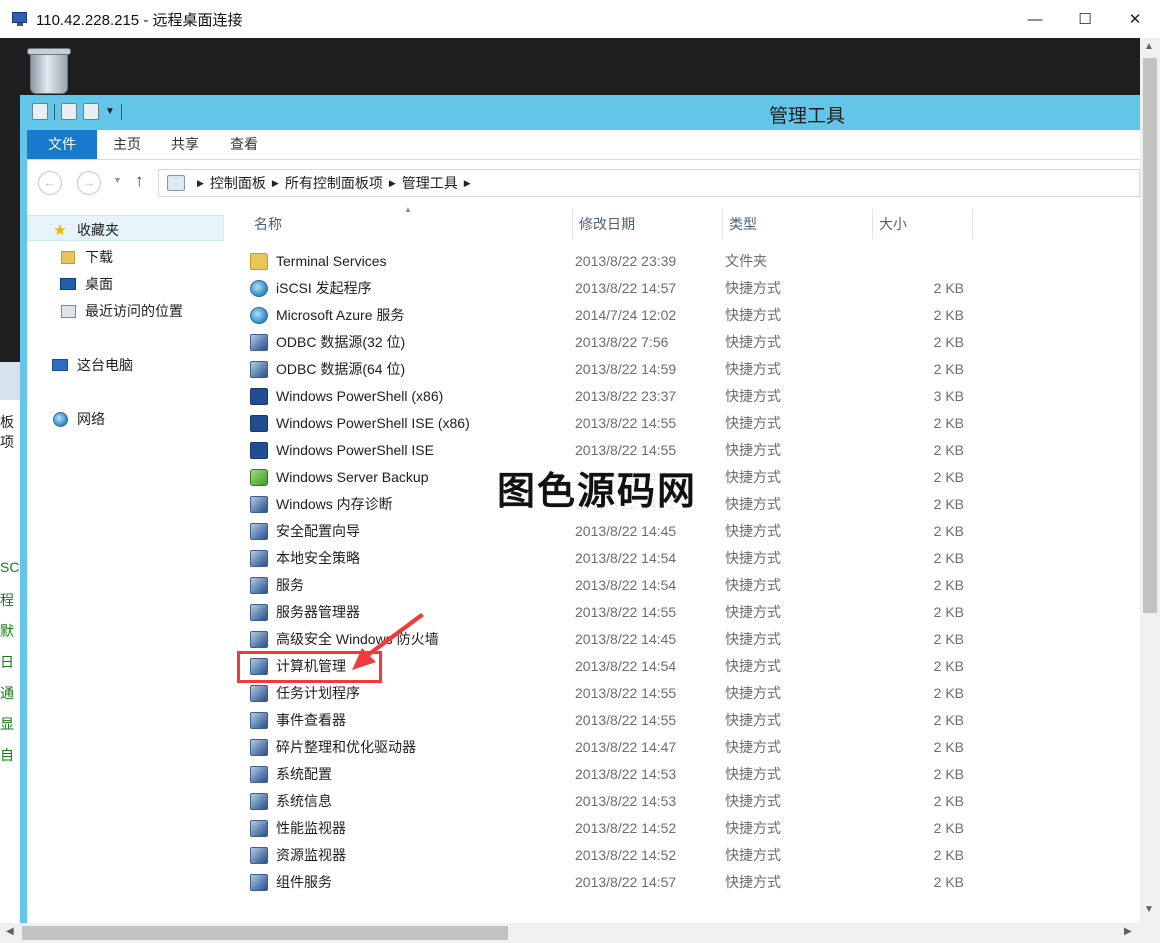  What do you see at coordinates (602, 288) in the screenshot?
I see `file-row: iSCSI 发起程序 2013/8/22 14:57 快捷方式 2 KB` at bounding box center [602, 288].